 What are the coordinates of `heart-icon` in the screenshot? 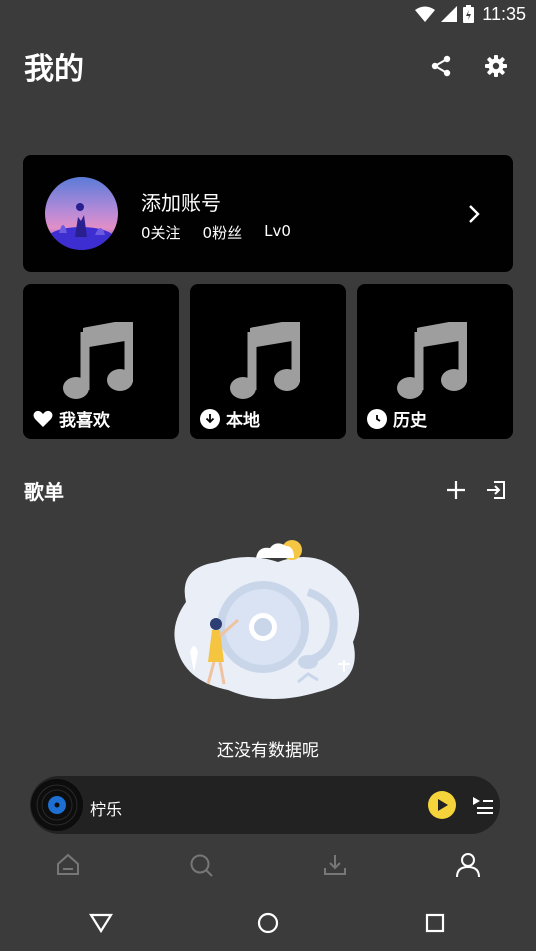 It's located at (43, 418).